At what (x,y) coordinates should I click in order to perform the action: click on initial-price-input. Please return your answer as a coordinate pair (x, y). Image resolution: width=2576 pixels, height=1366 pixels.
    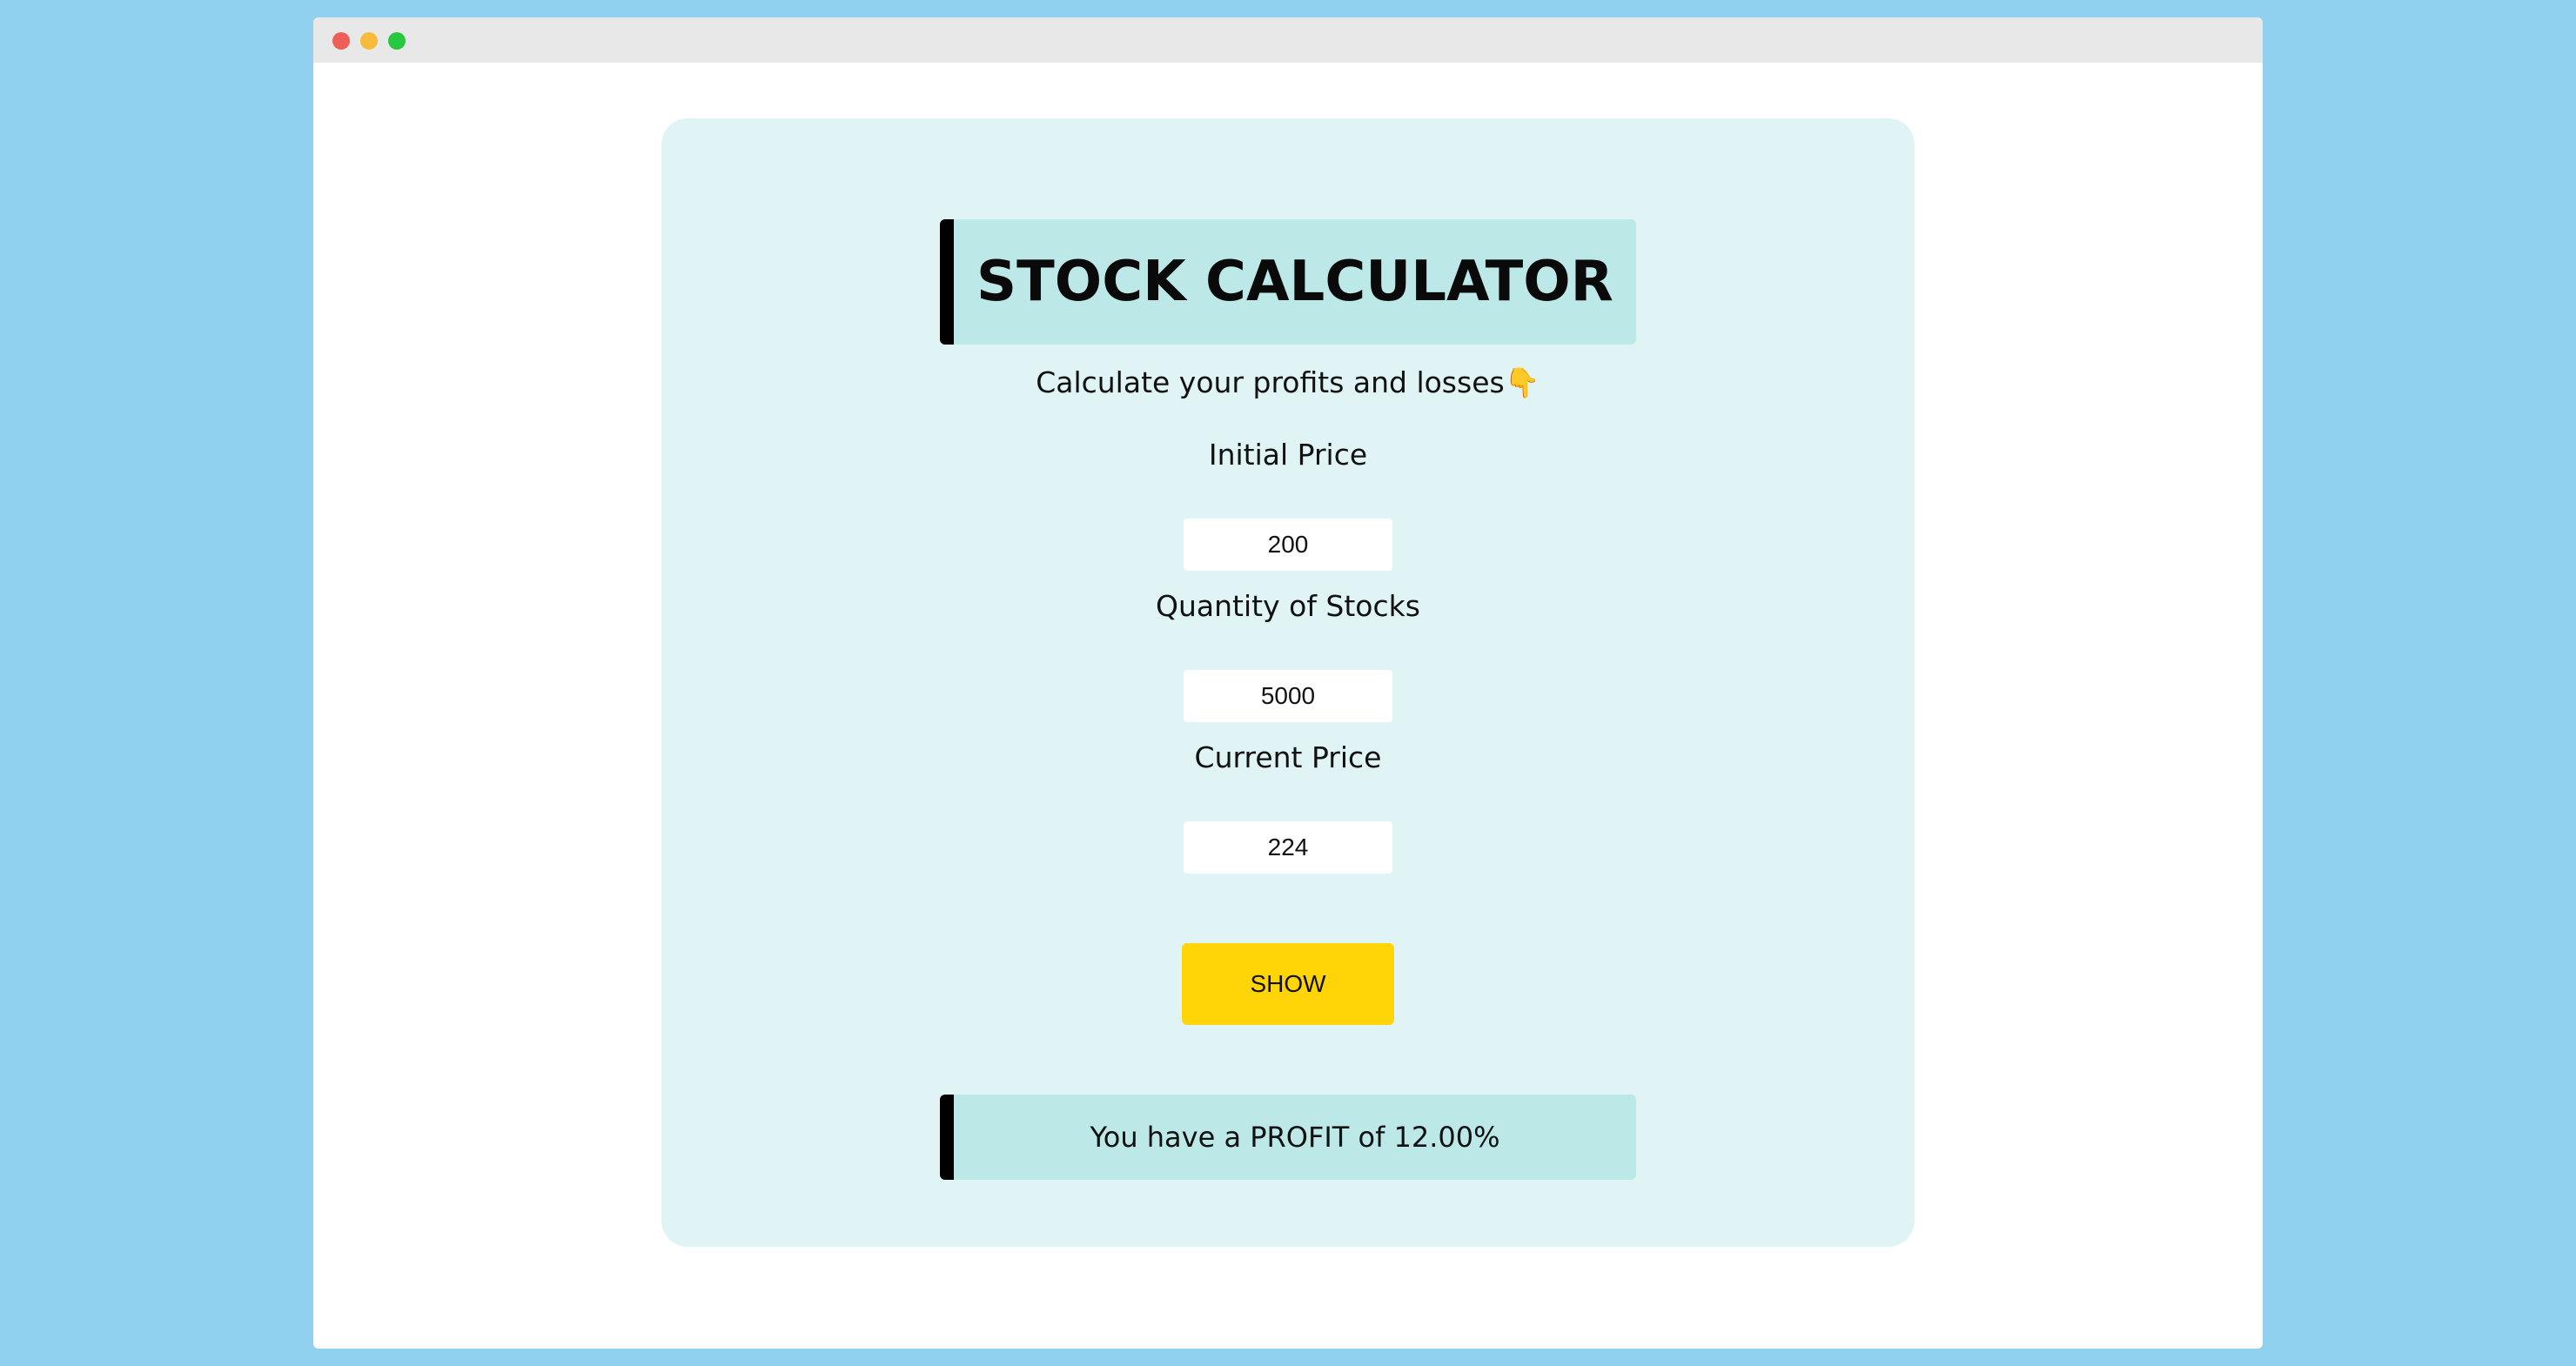
    Looking at the image, I should click on (1288, 545).